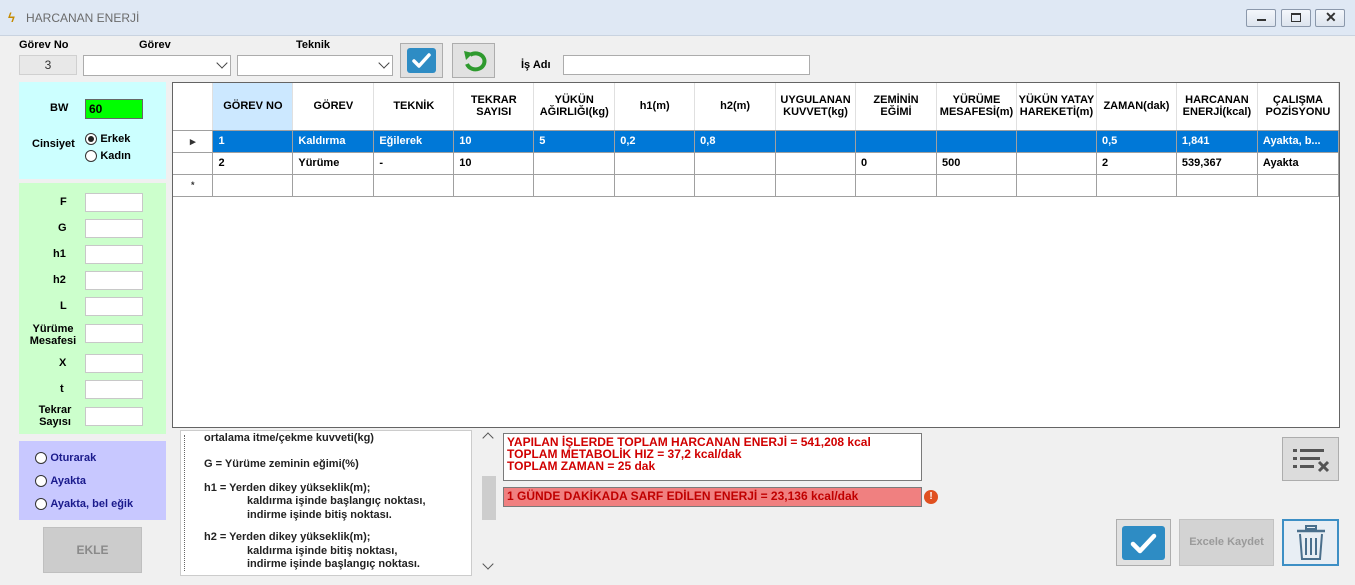 The height and width of the screenshot is (585, 1355). I want to click on table-cell: 0,2, so click(655, 141).